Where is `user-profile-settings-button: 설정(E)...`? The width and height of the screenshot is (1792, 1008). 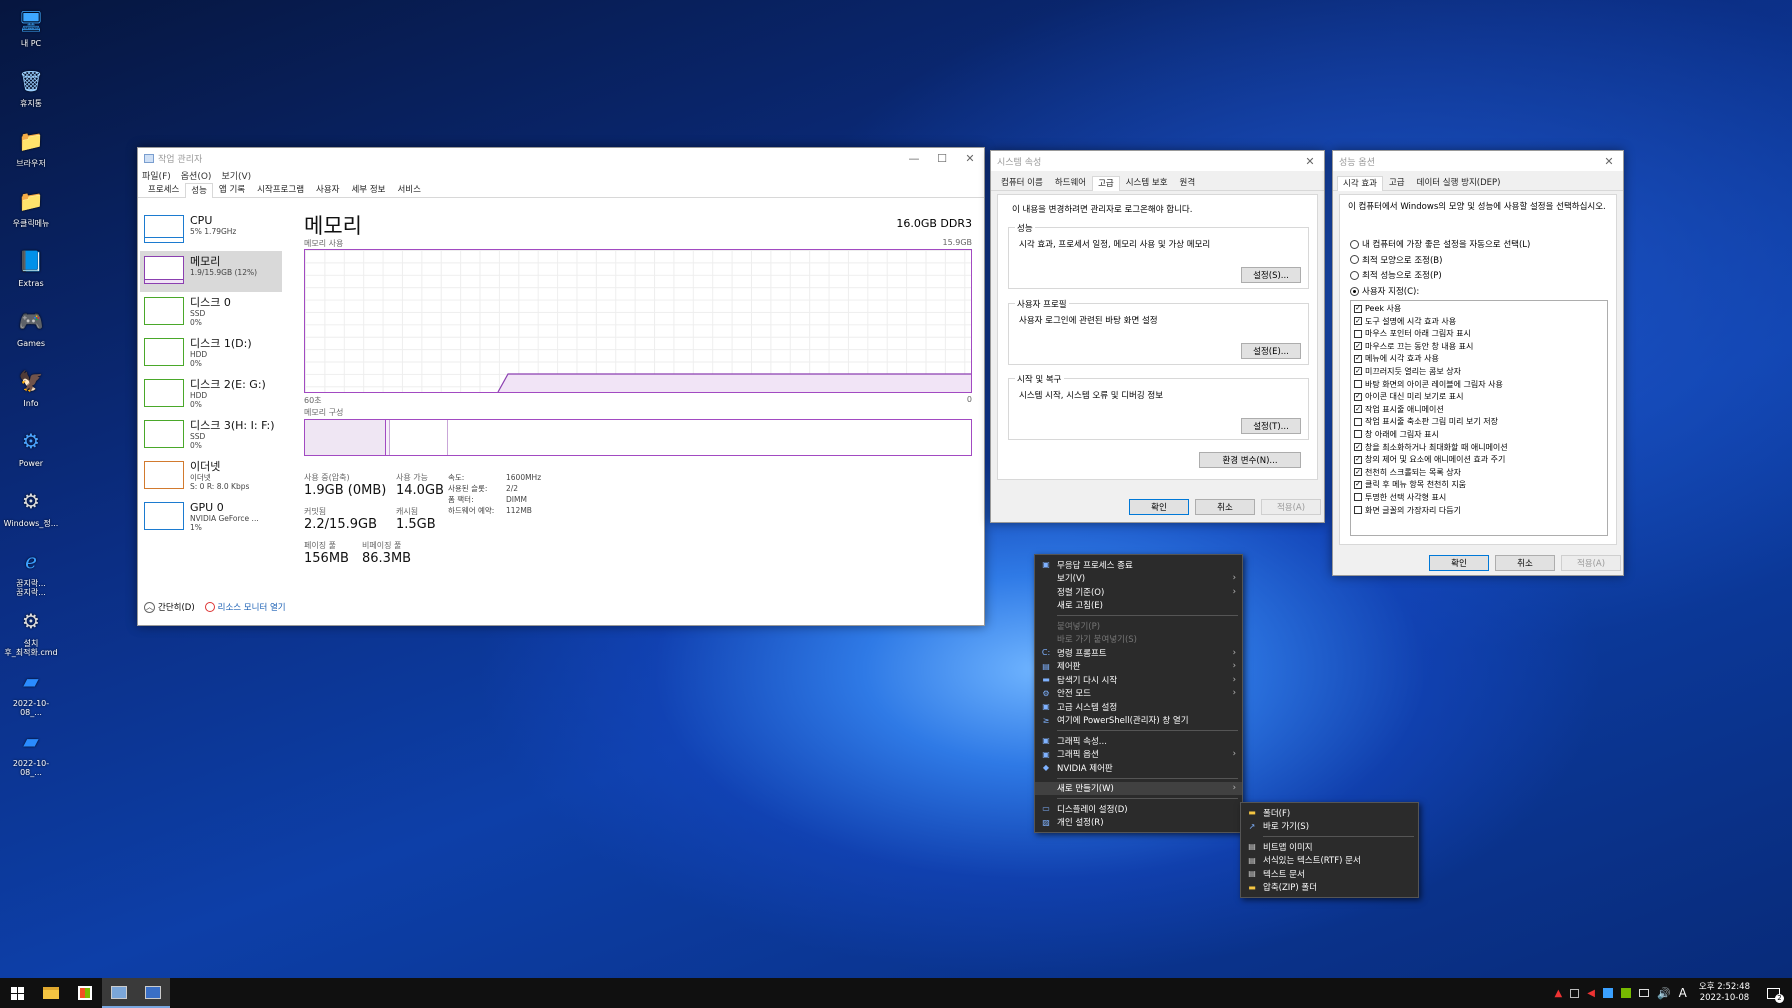 user-profile-settings-button: 설정(E)... is located at coordinates (1271, 351).